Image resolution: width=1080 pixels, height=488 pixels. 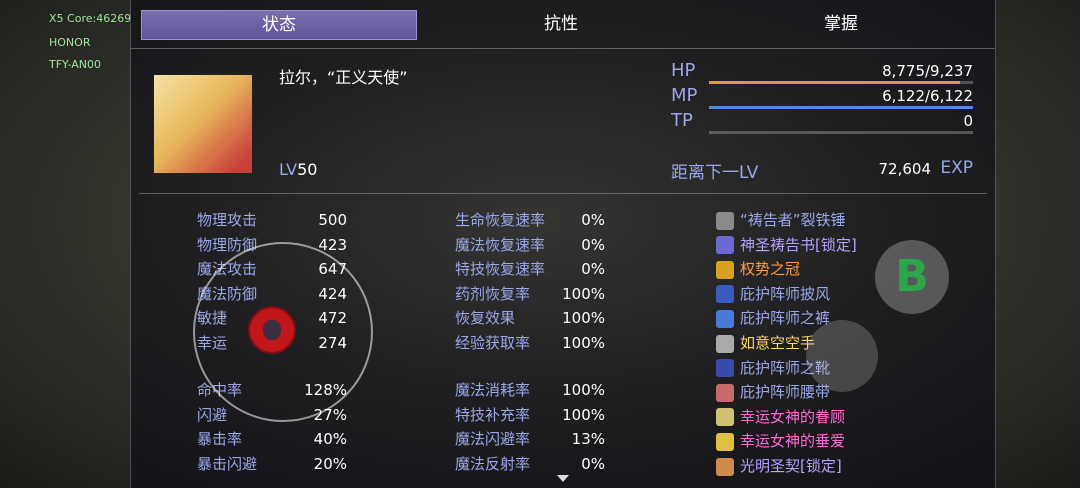 What do you see at coordinates (841, 24) in the screenshot?
I see `tab-mastery: 掌握` at bounding box center [841, 24].